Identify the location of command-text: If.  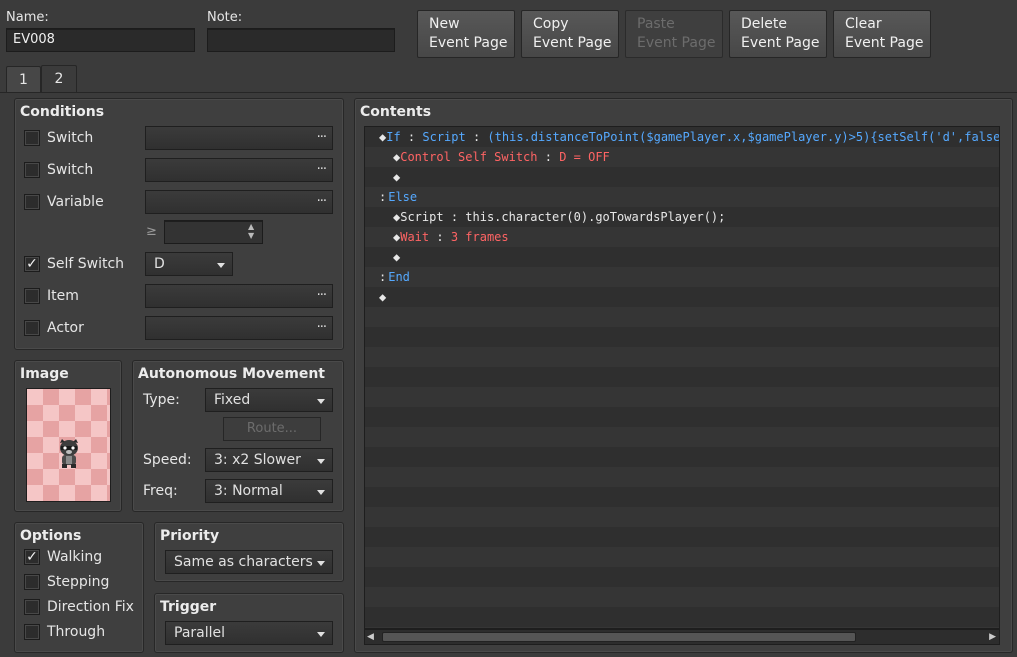
(393, 137).